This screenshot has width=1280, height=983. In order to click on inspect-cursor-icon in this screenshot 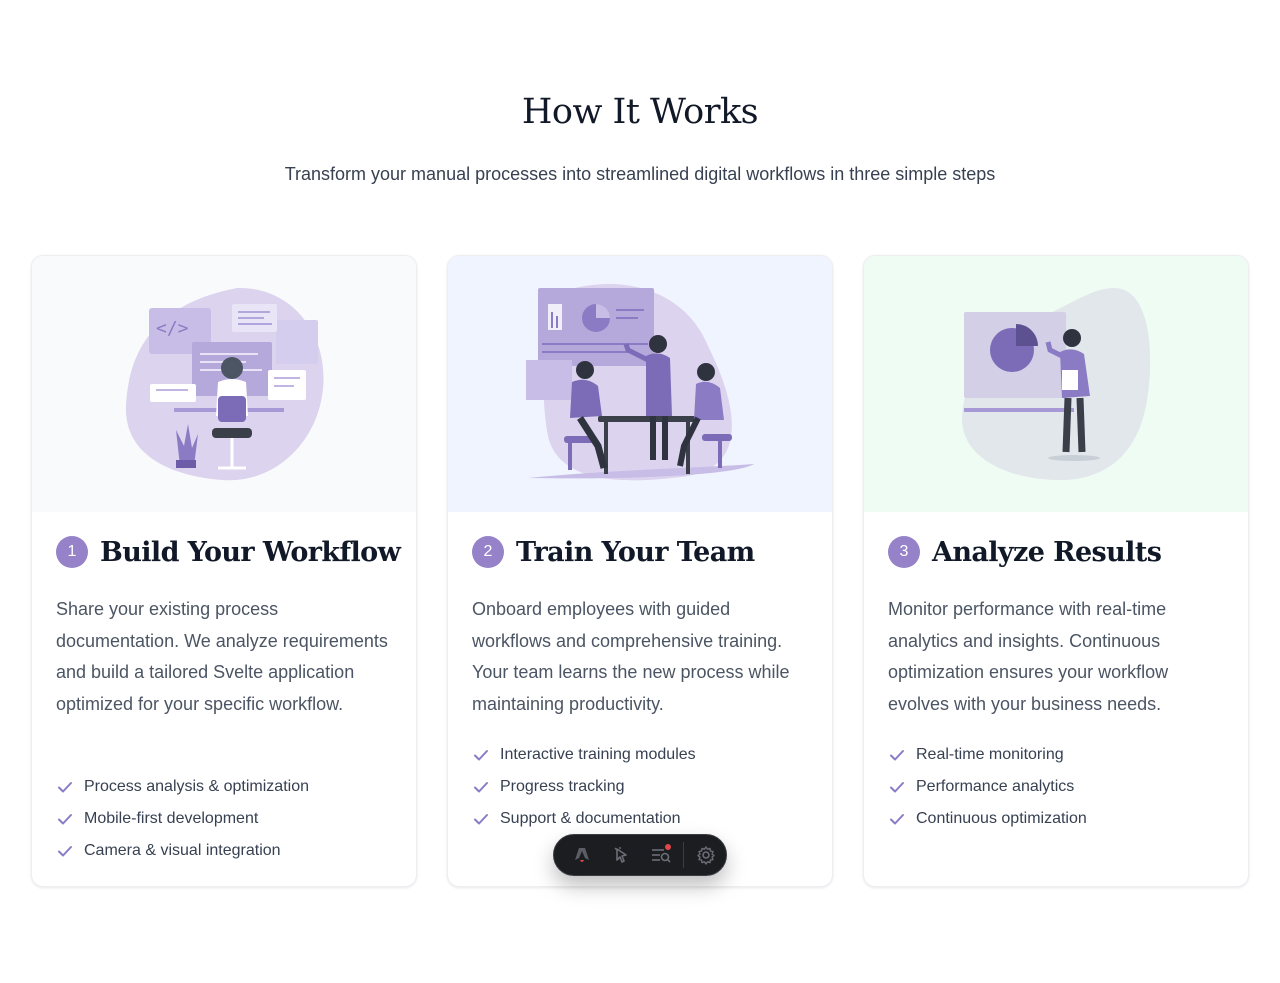, I will do `click(620, 855)`.